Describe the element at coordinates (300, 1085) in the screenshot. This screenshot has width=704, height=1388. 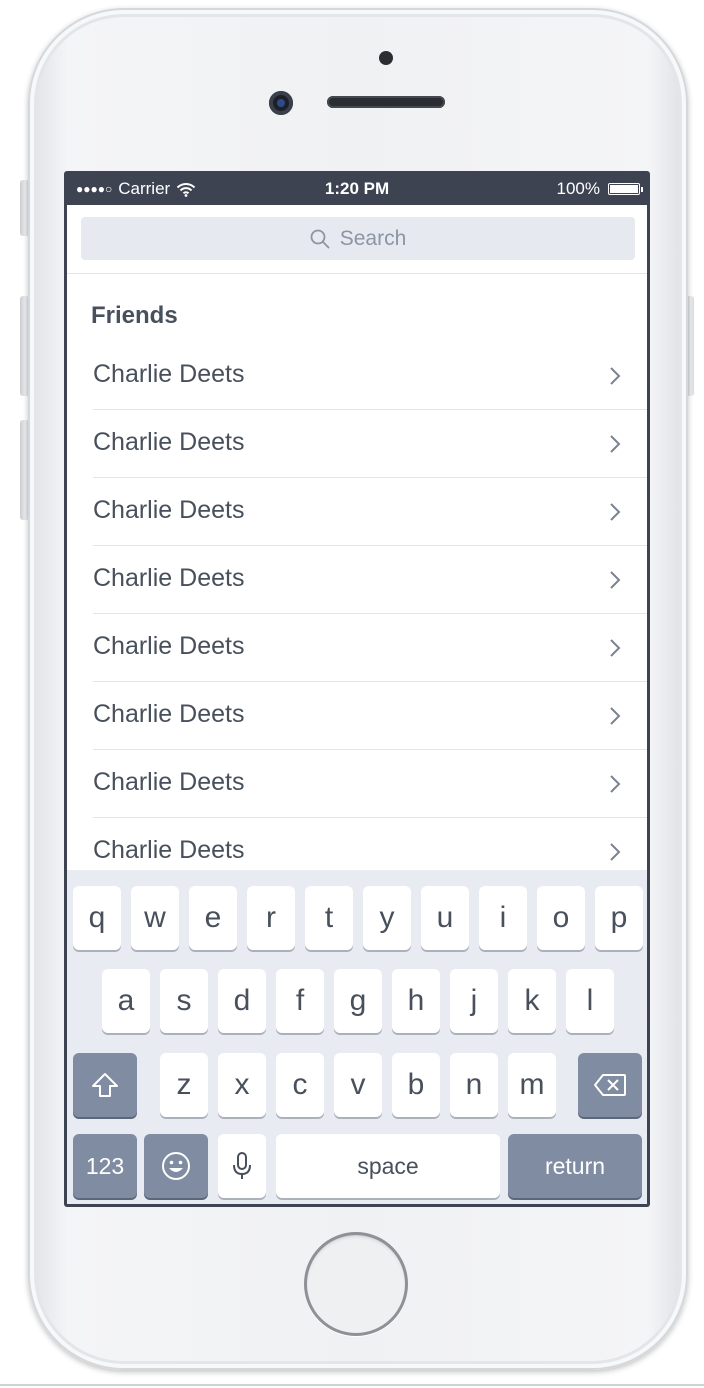
I see `key-c: c` at that location.